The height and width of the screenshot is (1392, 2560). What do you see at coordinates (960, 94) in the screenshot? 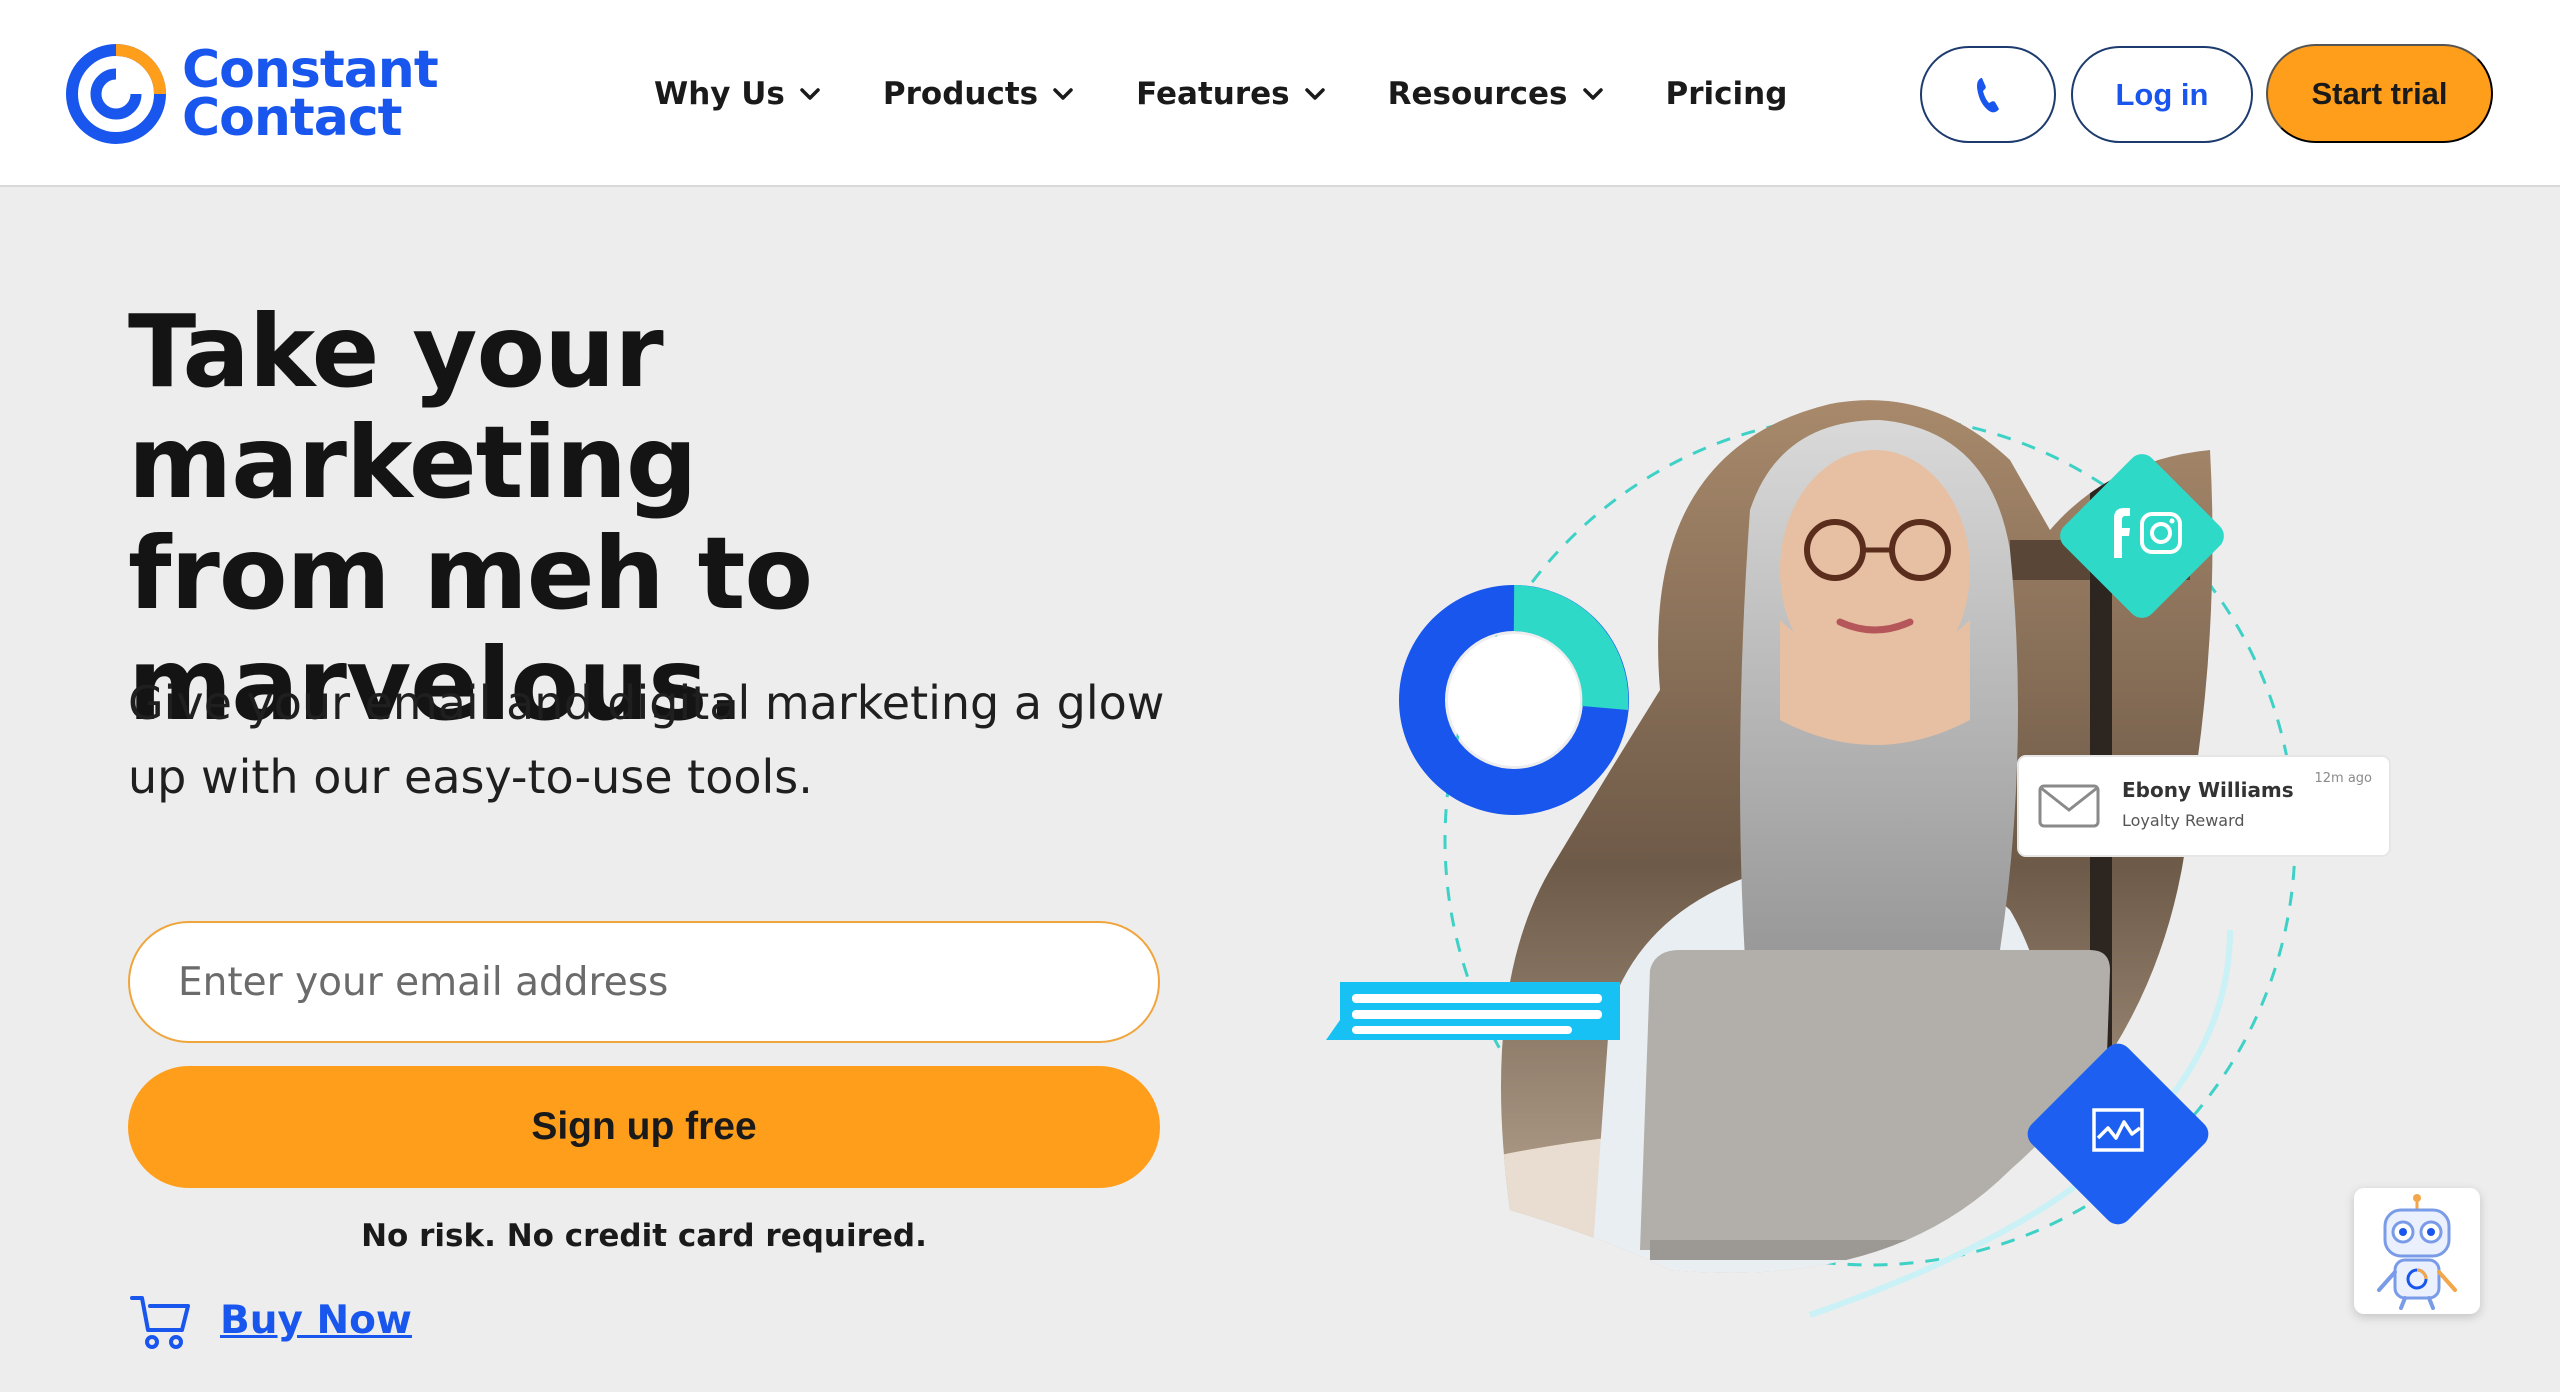
I see `nav-item-label: Products` at bounding box center [960, 94].